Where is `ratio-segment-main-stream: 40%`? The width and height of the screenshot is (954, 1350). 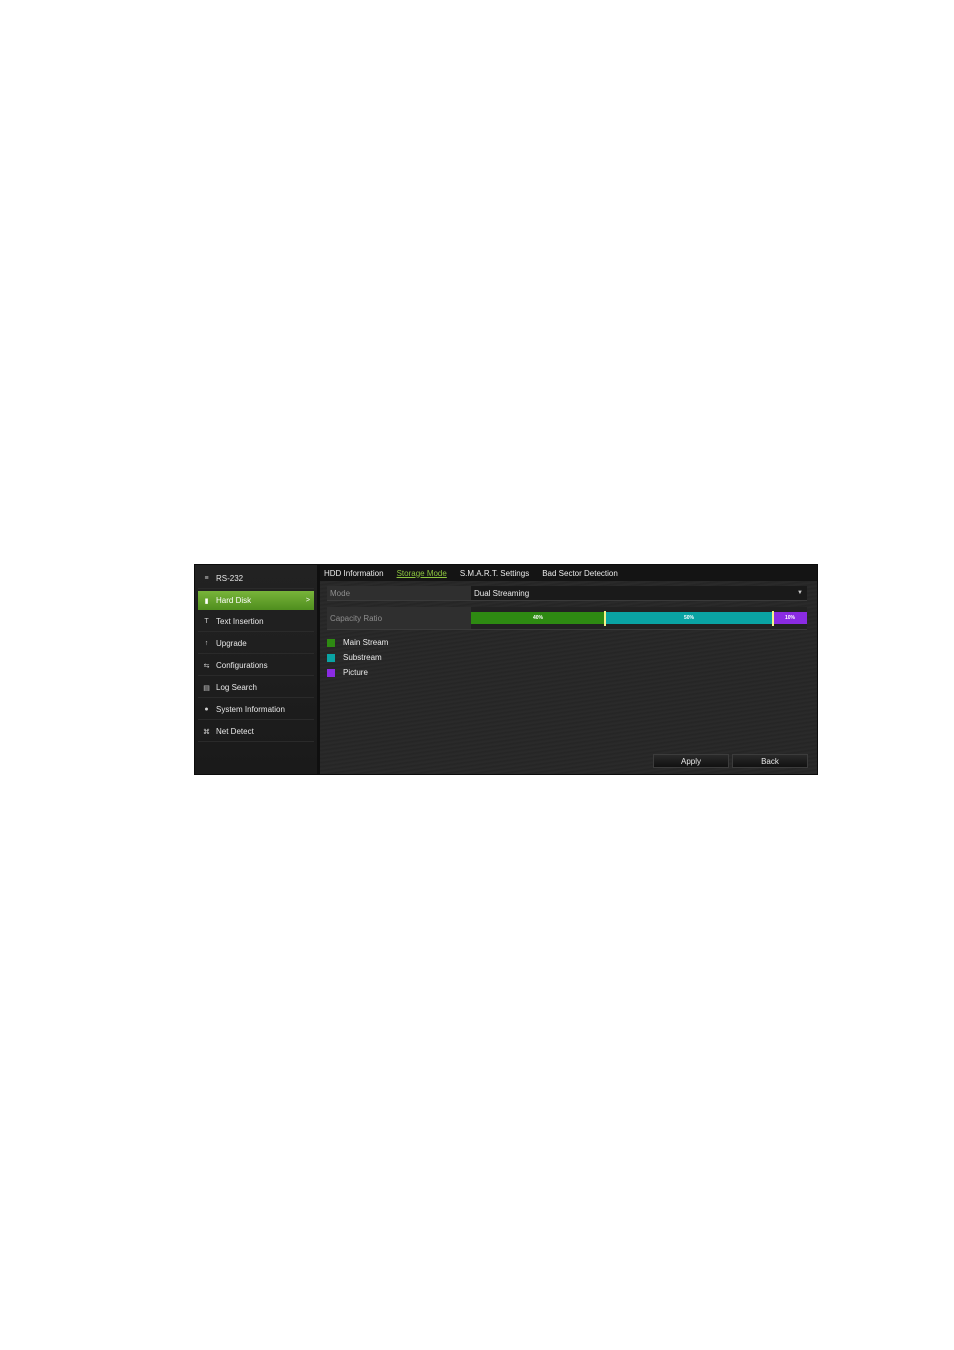
ratio-segment-main-stream: 40% is located at coordinates (538, 618).